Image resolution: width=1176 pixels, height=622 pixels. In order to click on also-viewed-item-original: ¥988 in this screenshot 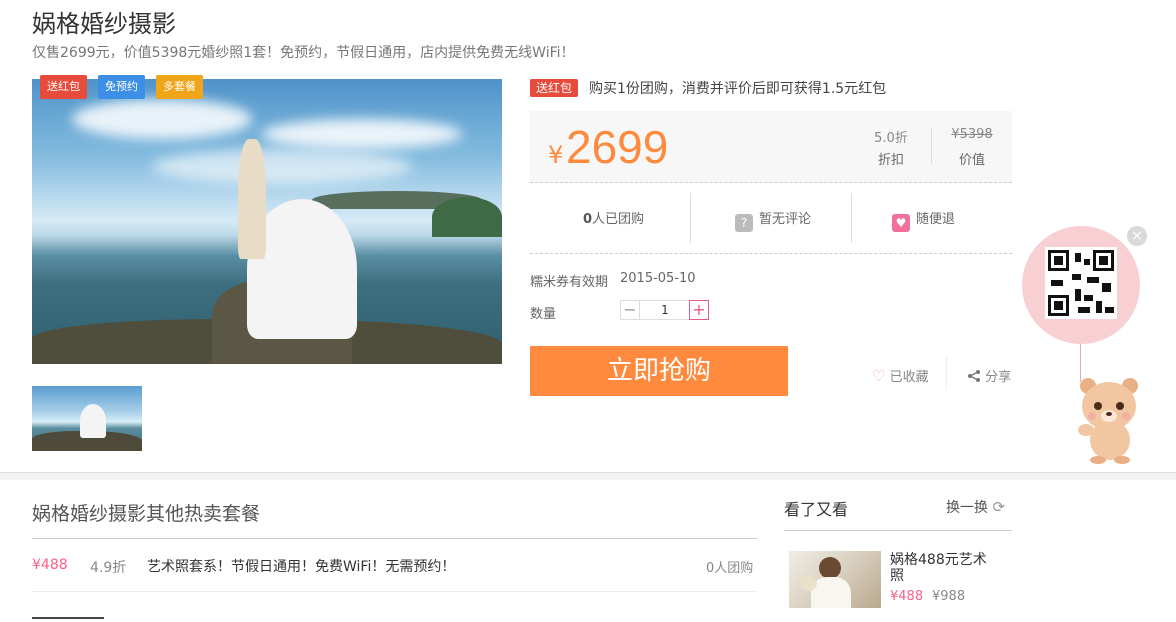, I will do `click(949, 596)`.